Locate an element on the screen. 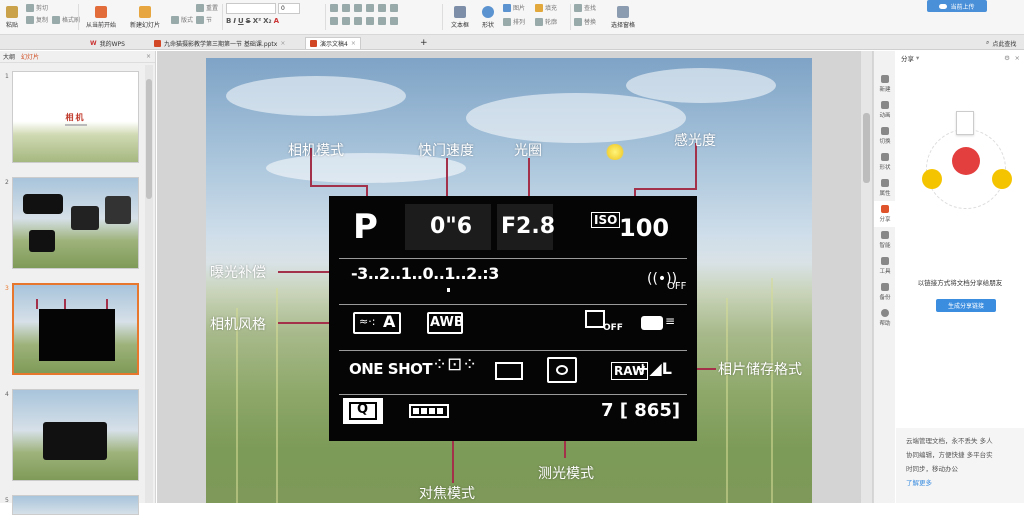 This screenshot has height=515, width=1024. increase-indent-icon is located at coordinates (370, 8).